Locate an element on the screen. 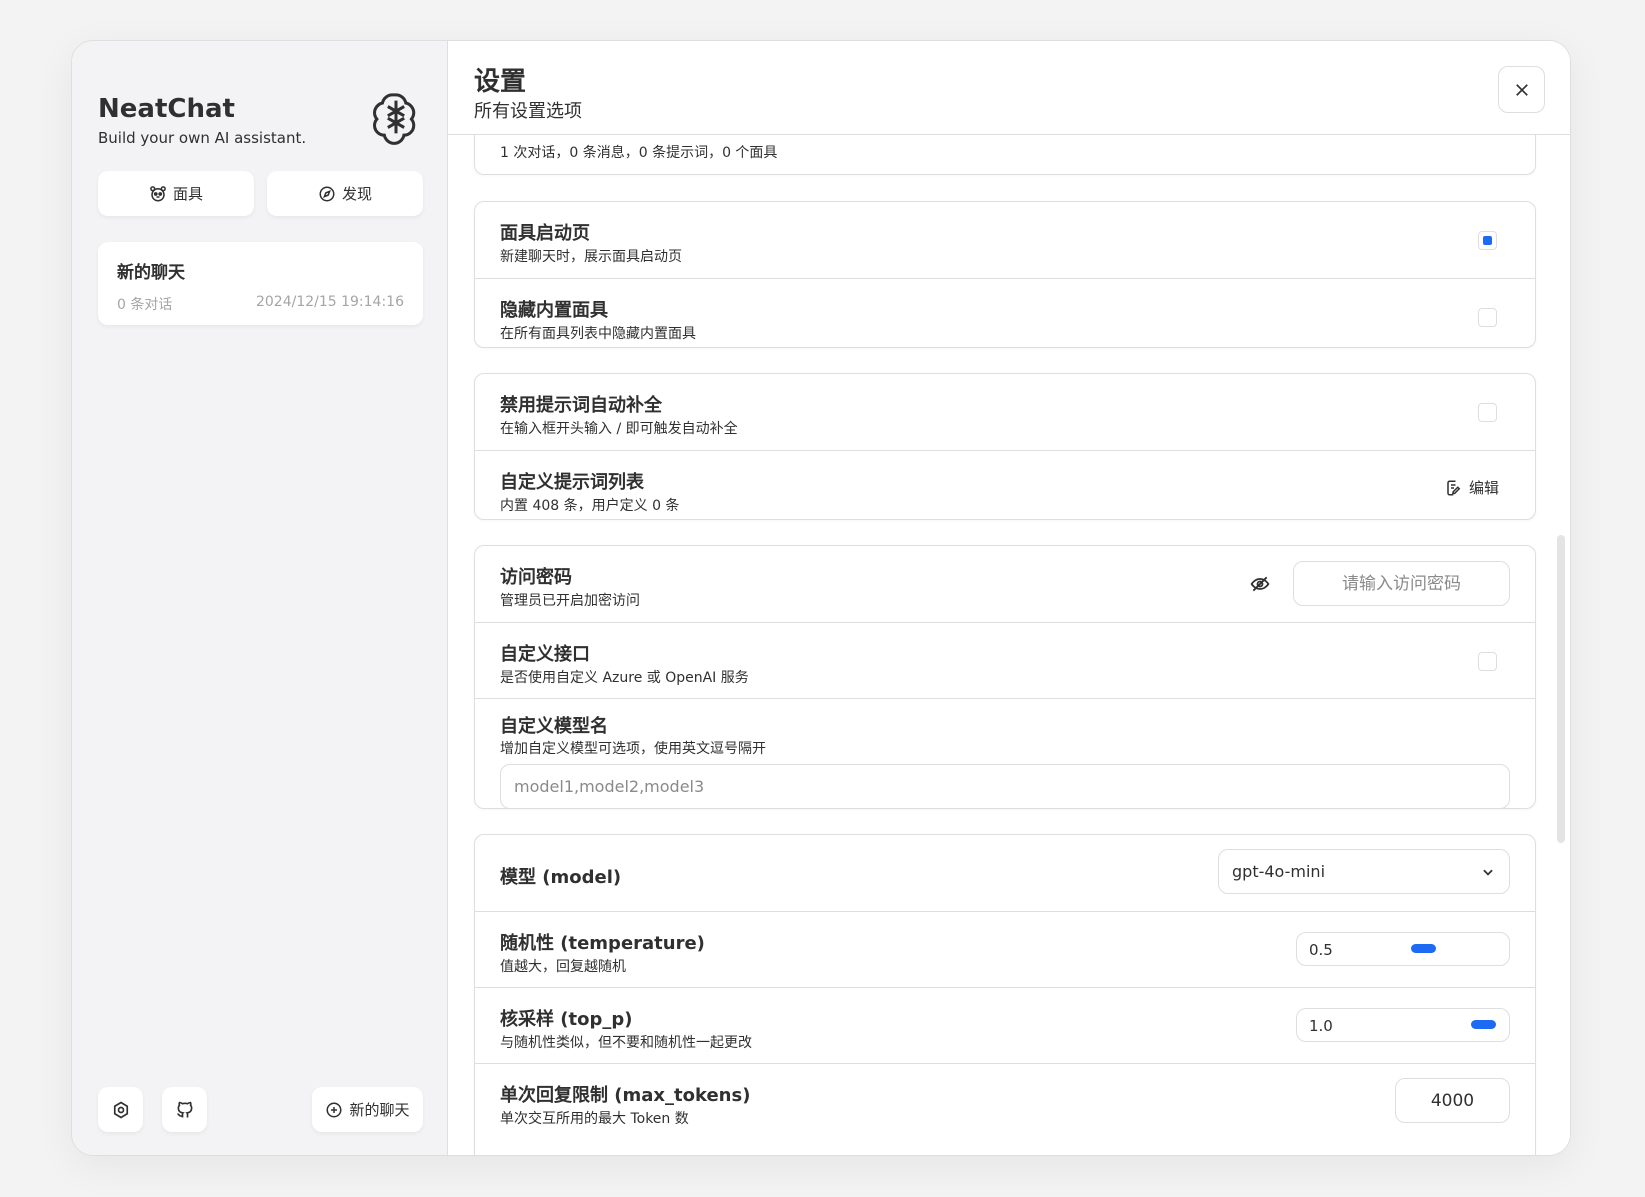  settings-button is located at coordinates (120, 1109).